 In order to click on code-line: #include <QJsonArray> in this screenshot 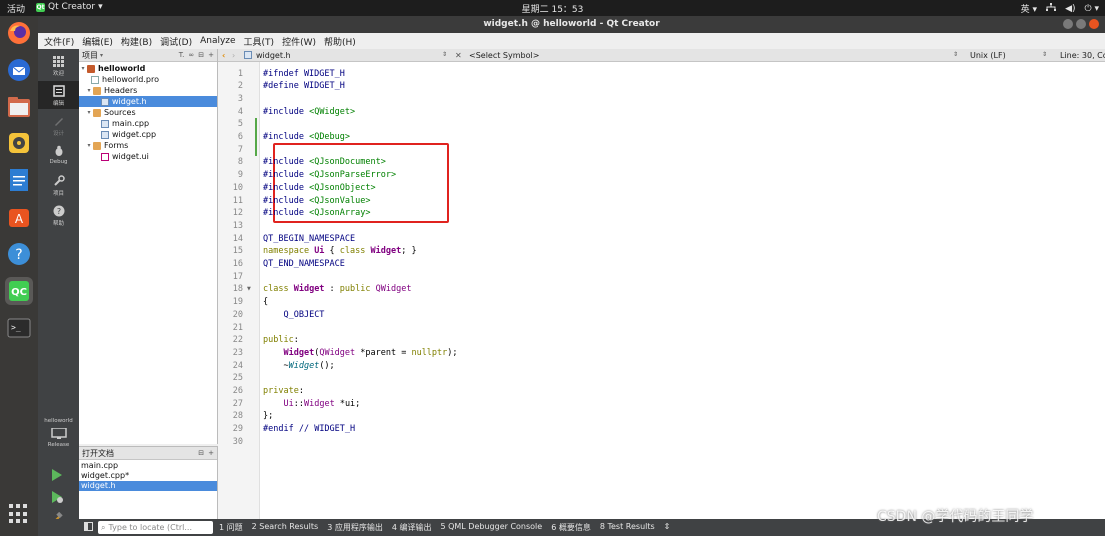, I will do `click(317, 213)`.